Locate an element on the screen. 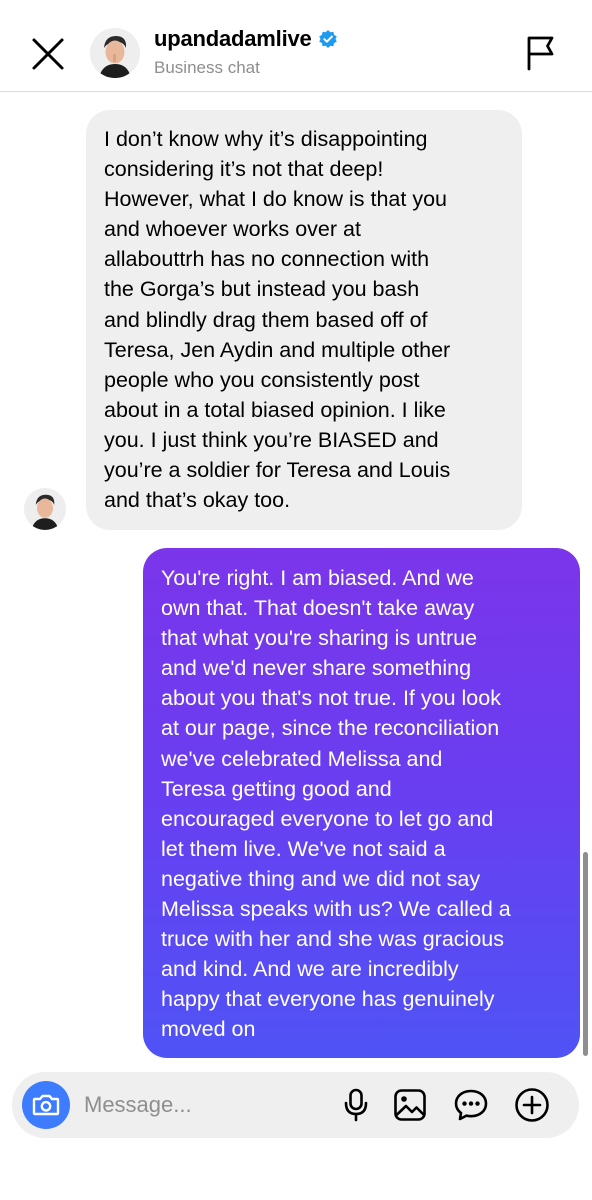 The height and width of the screenshot is (1200, 592). more-options-button is located at coordinates (532, 1105).